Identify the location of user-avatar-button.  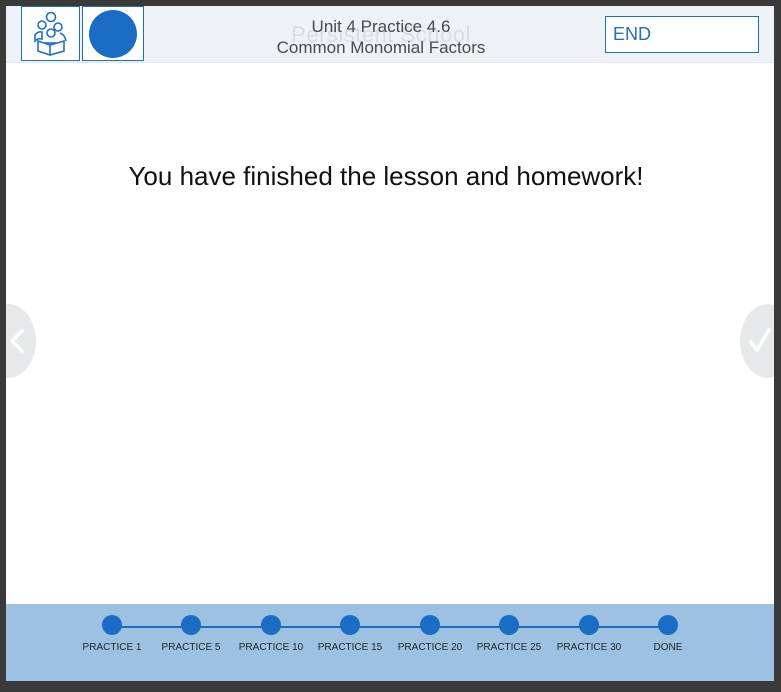
(113, 33).